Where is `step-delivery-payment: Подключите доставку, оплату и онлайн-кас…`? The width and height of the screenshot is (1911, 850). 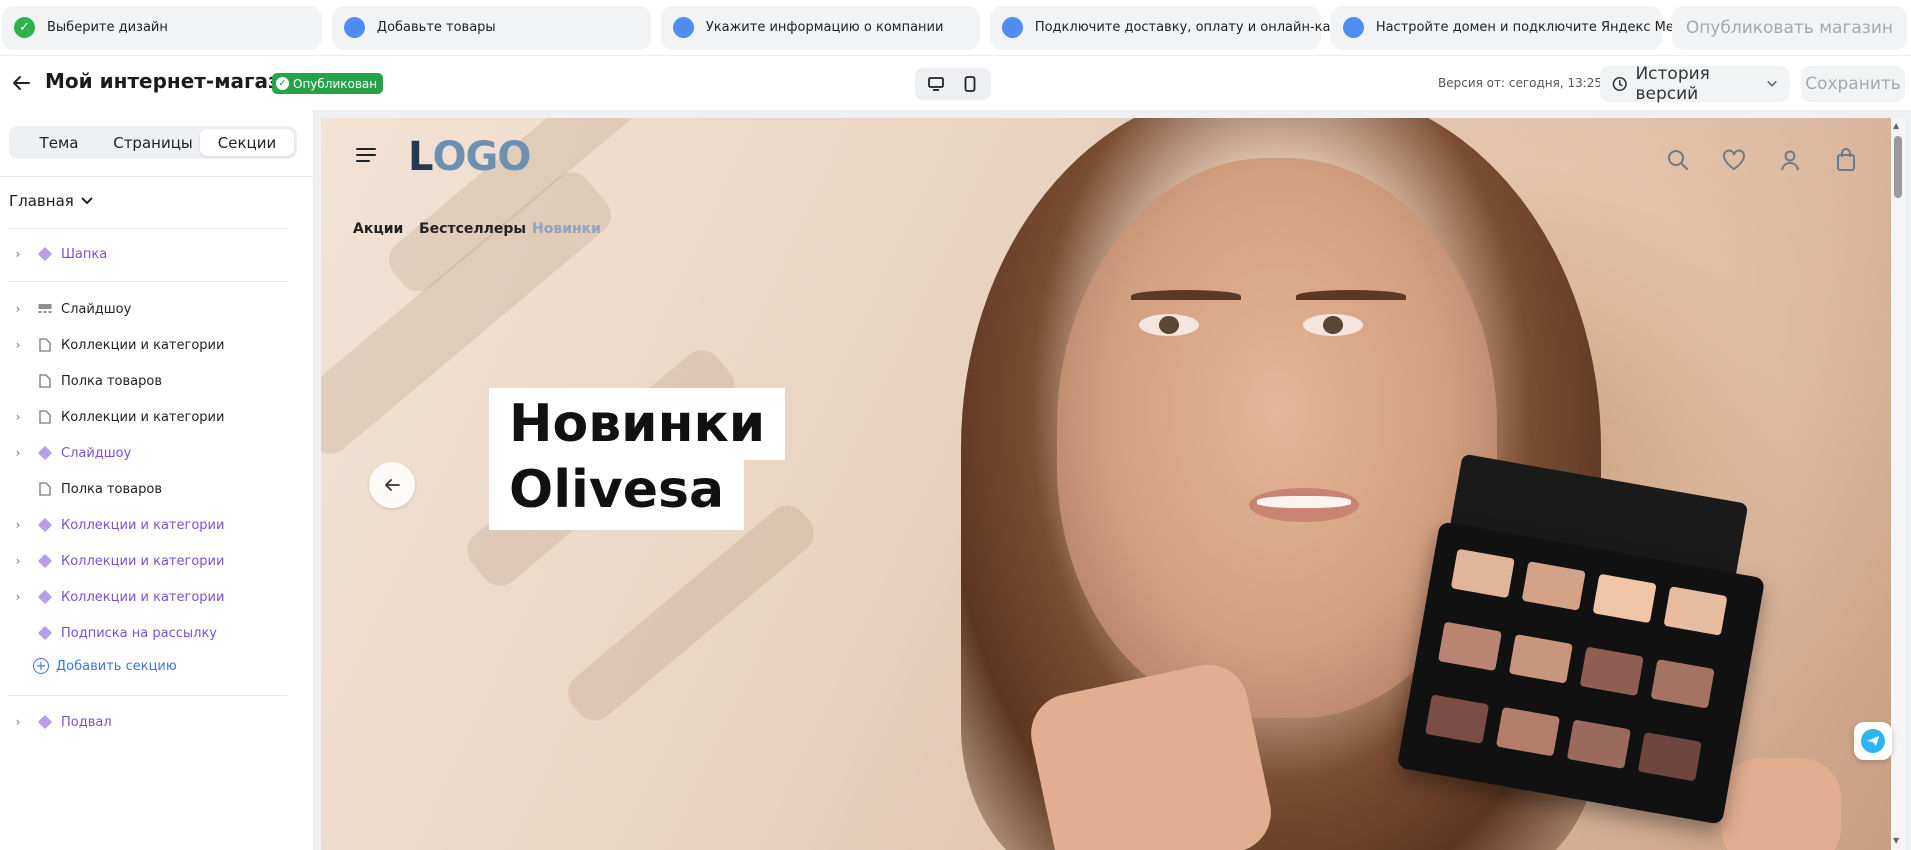 step-delivery-payment: Подключите доставку, оплату и онлайн-кас… is located at coordinates (1170, 27).